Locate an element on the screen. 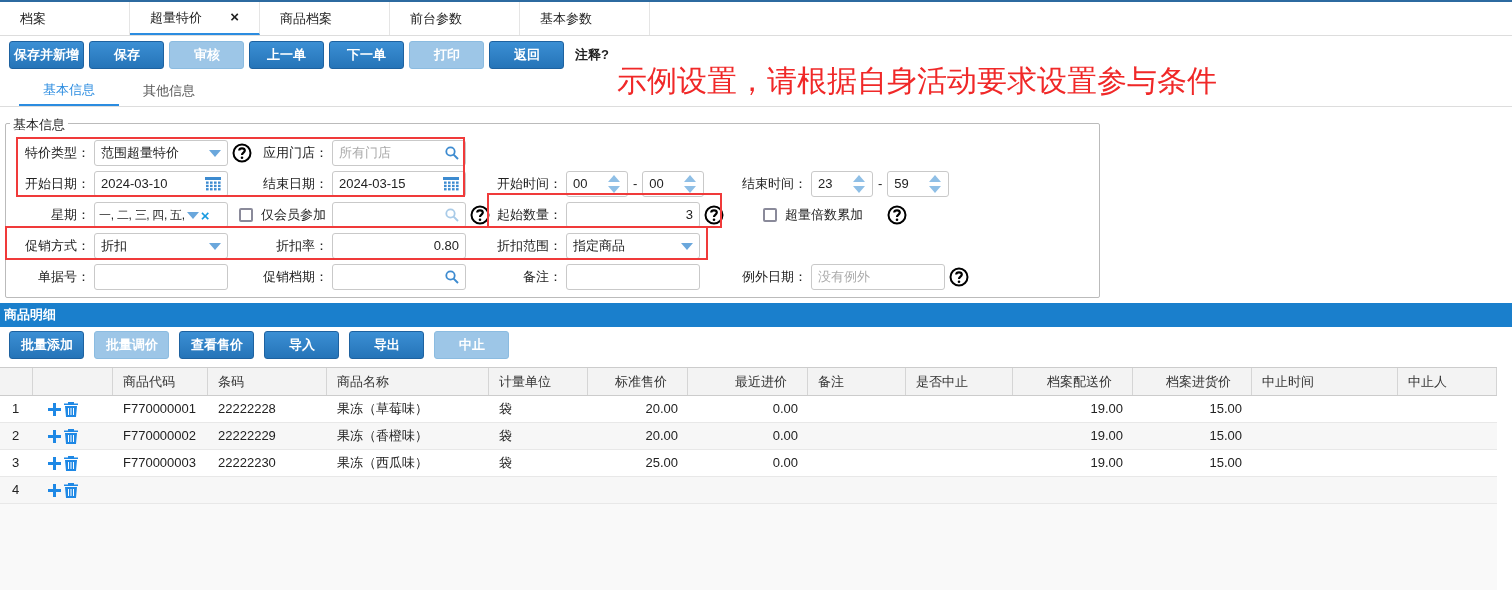 The height and width of the screenshot is (590, 1512). field-label: 促销档期： is located at coordinates (295, 277).